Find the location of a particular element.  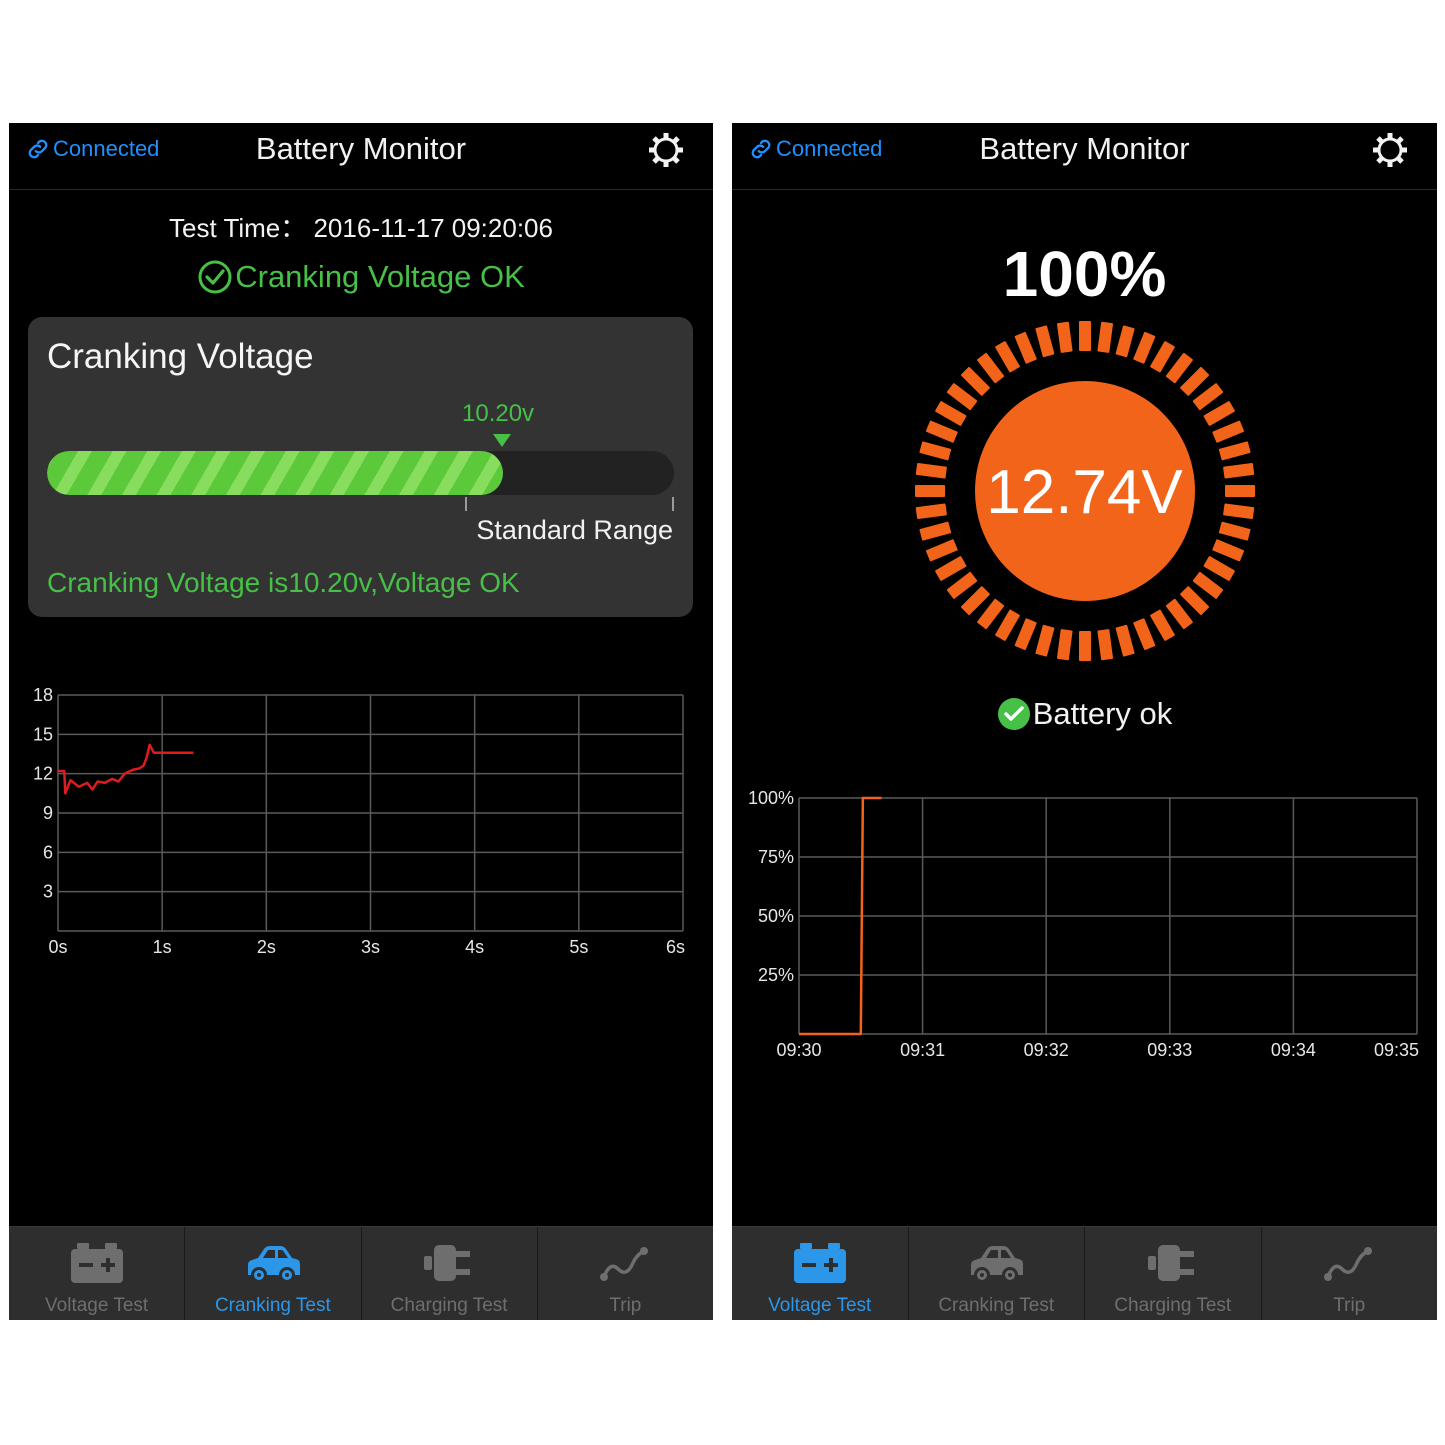

y-tick-label: 100% is located at coordinates (771, 798).